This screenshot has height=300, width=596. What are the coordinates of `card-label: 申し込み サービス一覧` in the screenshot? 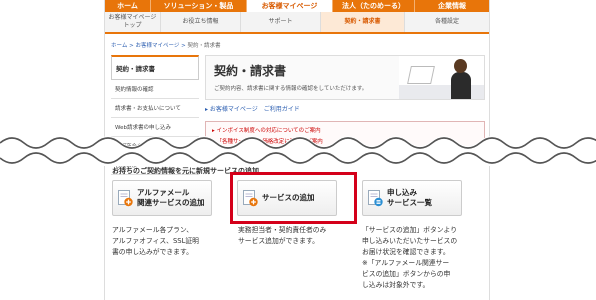 It's located at (409, 197).